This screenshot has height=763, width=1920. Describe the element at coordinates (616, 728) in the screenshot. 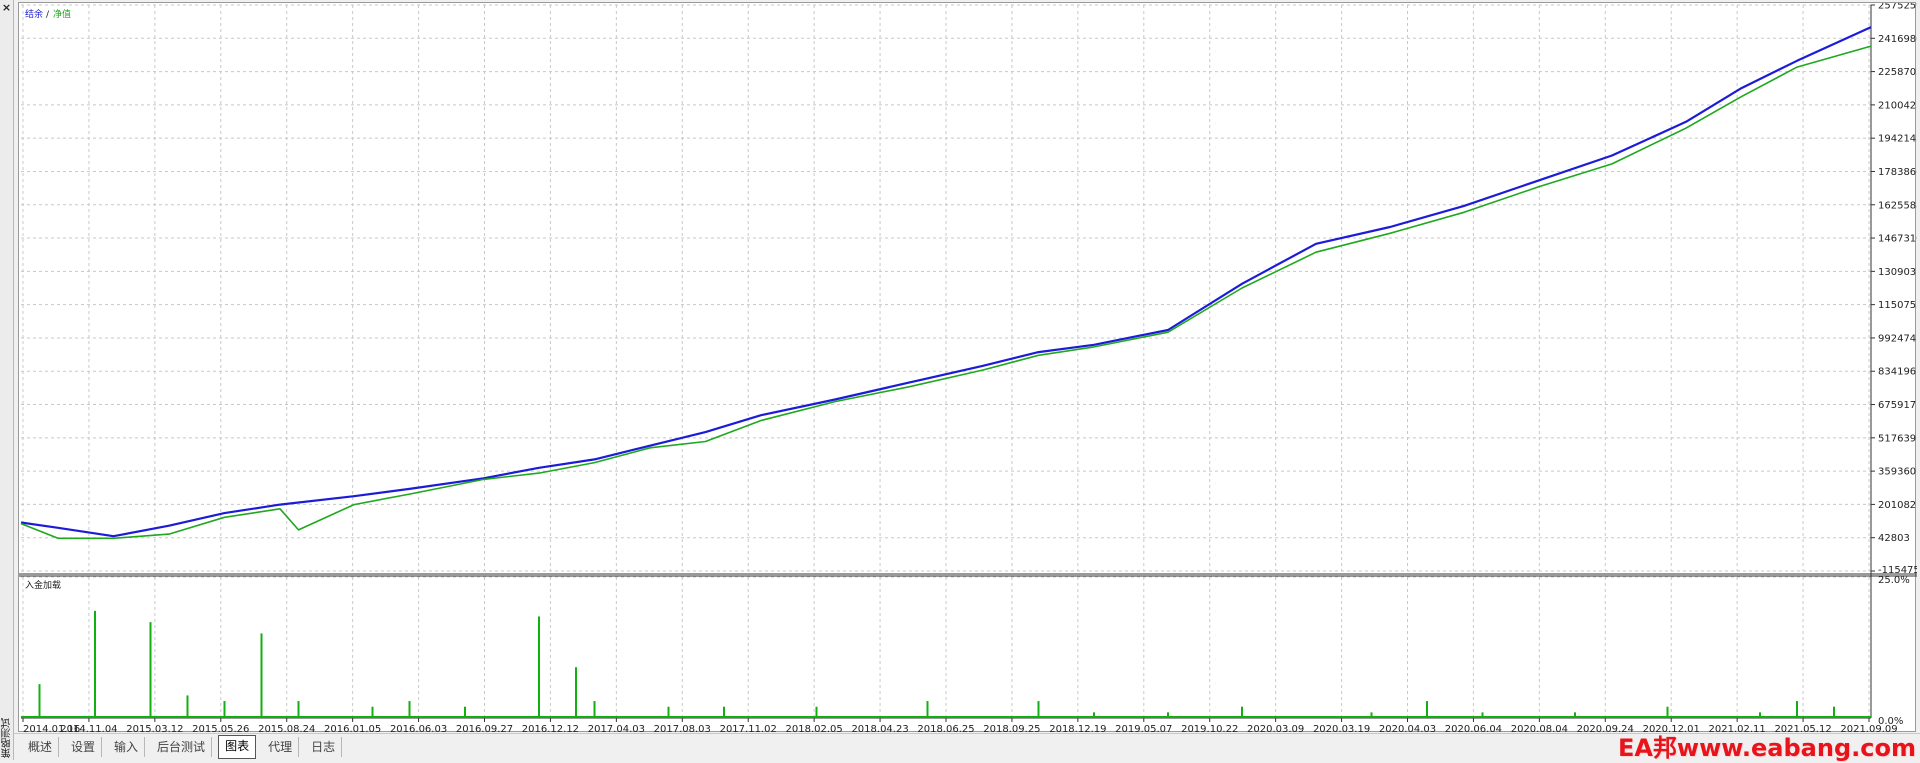

I see `x-tick-label: 2017.04.03` at that location.